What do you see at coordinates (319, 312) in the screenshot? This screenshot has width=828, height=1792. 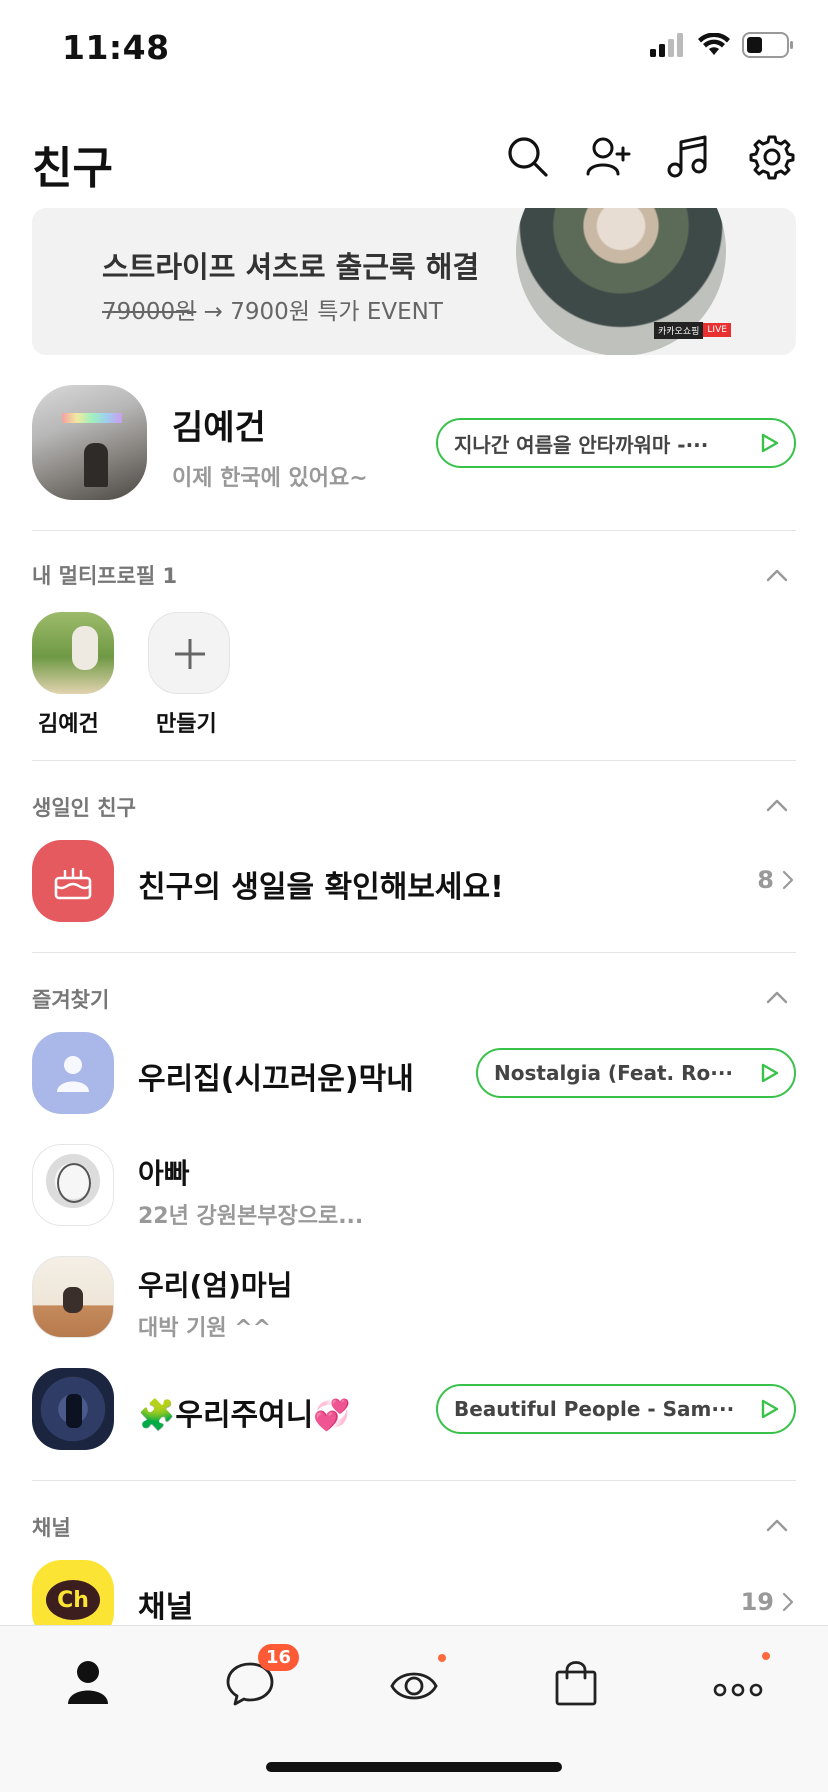 I see `banner-new-price: → 7900원 특가 EVENT` at bounding box center [319, 312].